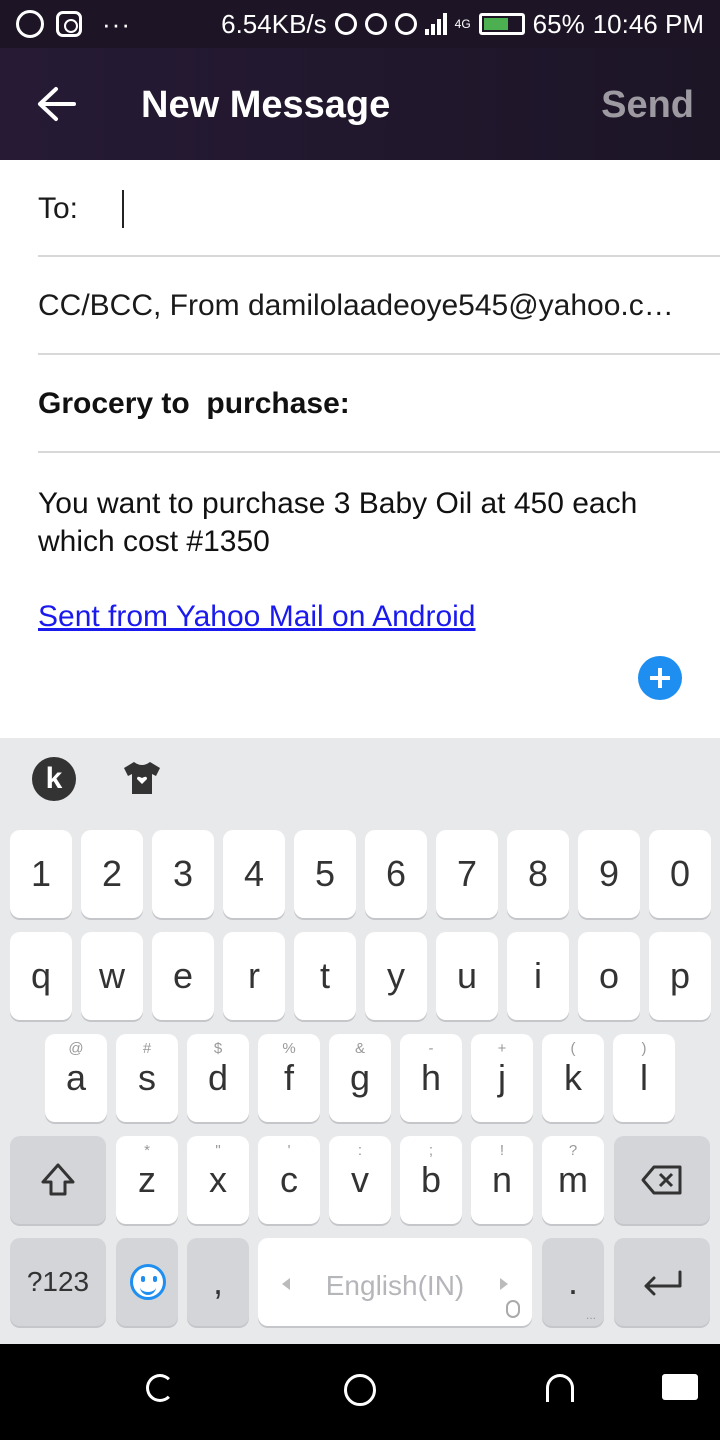 The width and height of the screenshot is (720, 1440). I want to click on key-hint: ?, so click(573, 1150).